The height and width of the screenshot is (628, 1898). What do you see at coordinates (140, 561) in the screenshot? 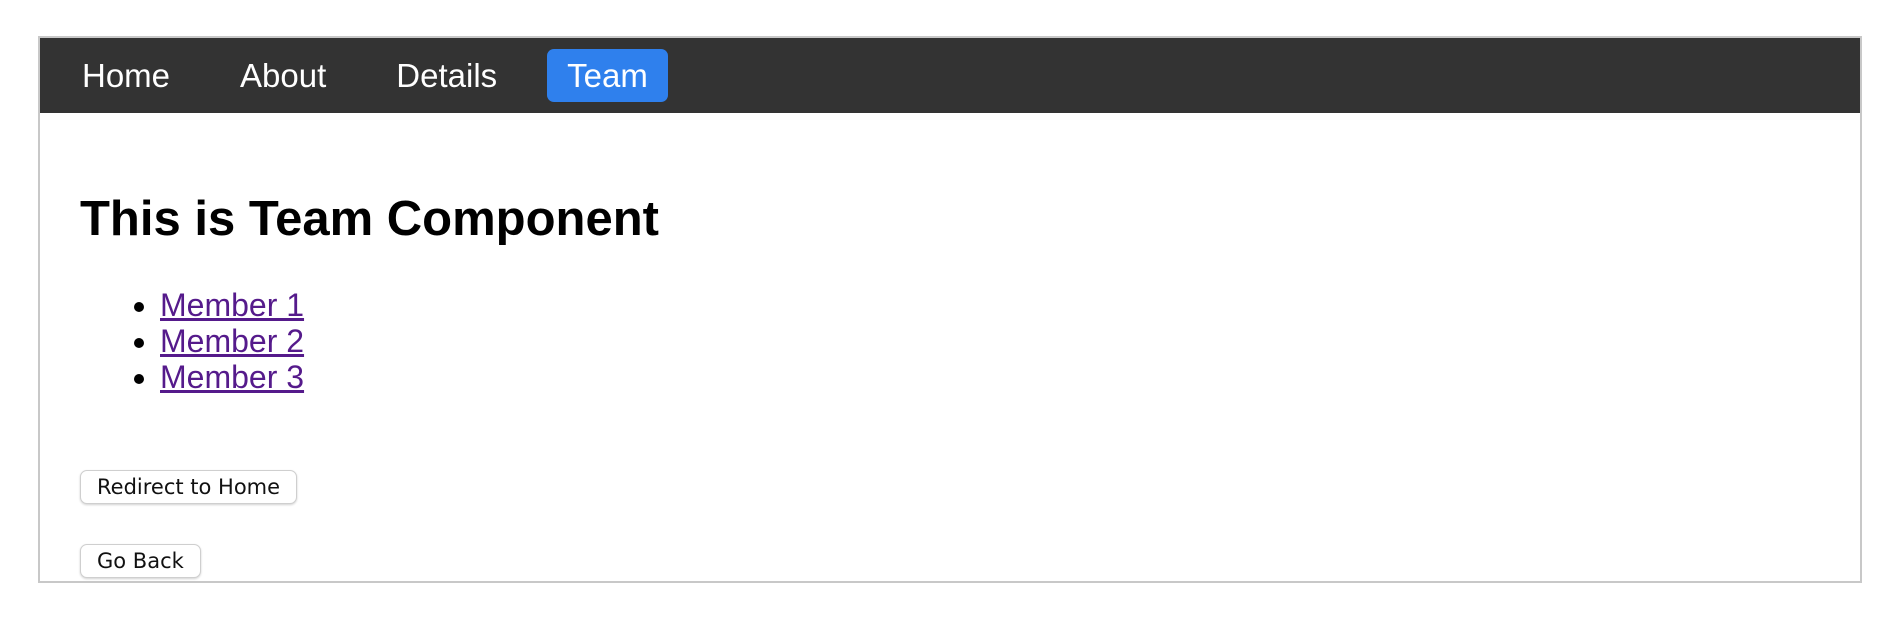
I see `go-back-button: Go Back` at bounding box center [140, 561].